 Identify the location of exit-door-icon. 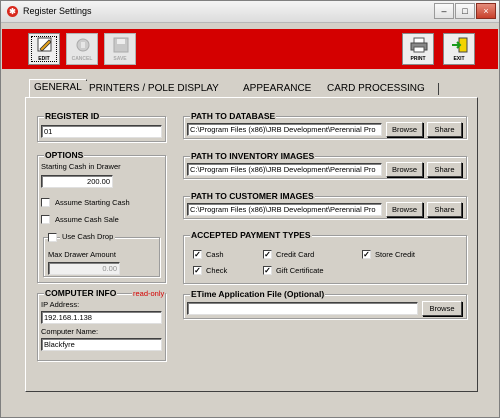
(460, 45).